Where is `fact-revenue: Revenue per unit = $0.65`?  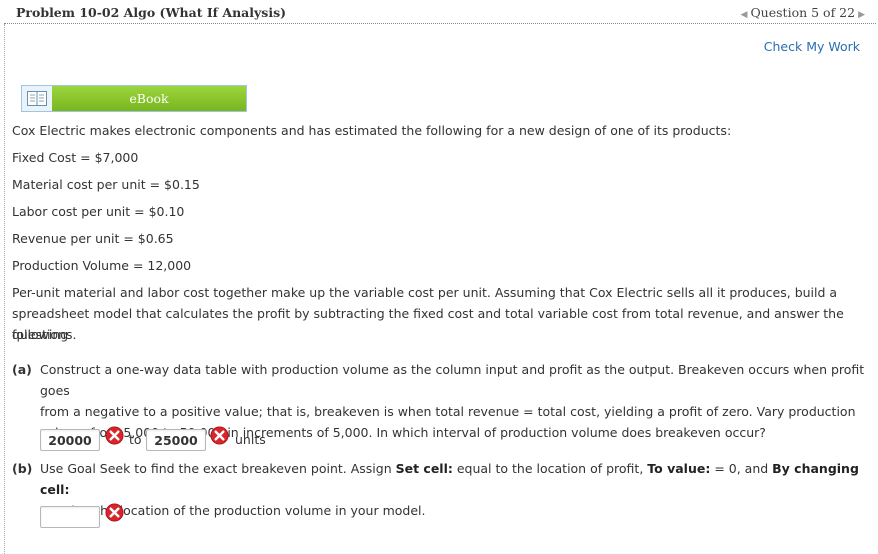 fact-revenue: Revenue per unit = $0.65 is located at coordinates (93, 238).